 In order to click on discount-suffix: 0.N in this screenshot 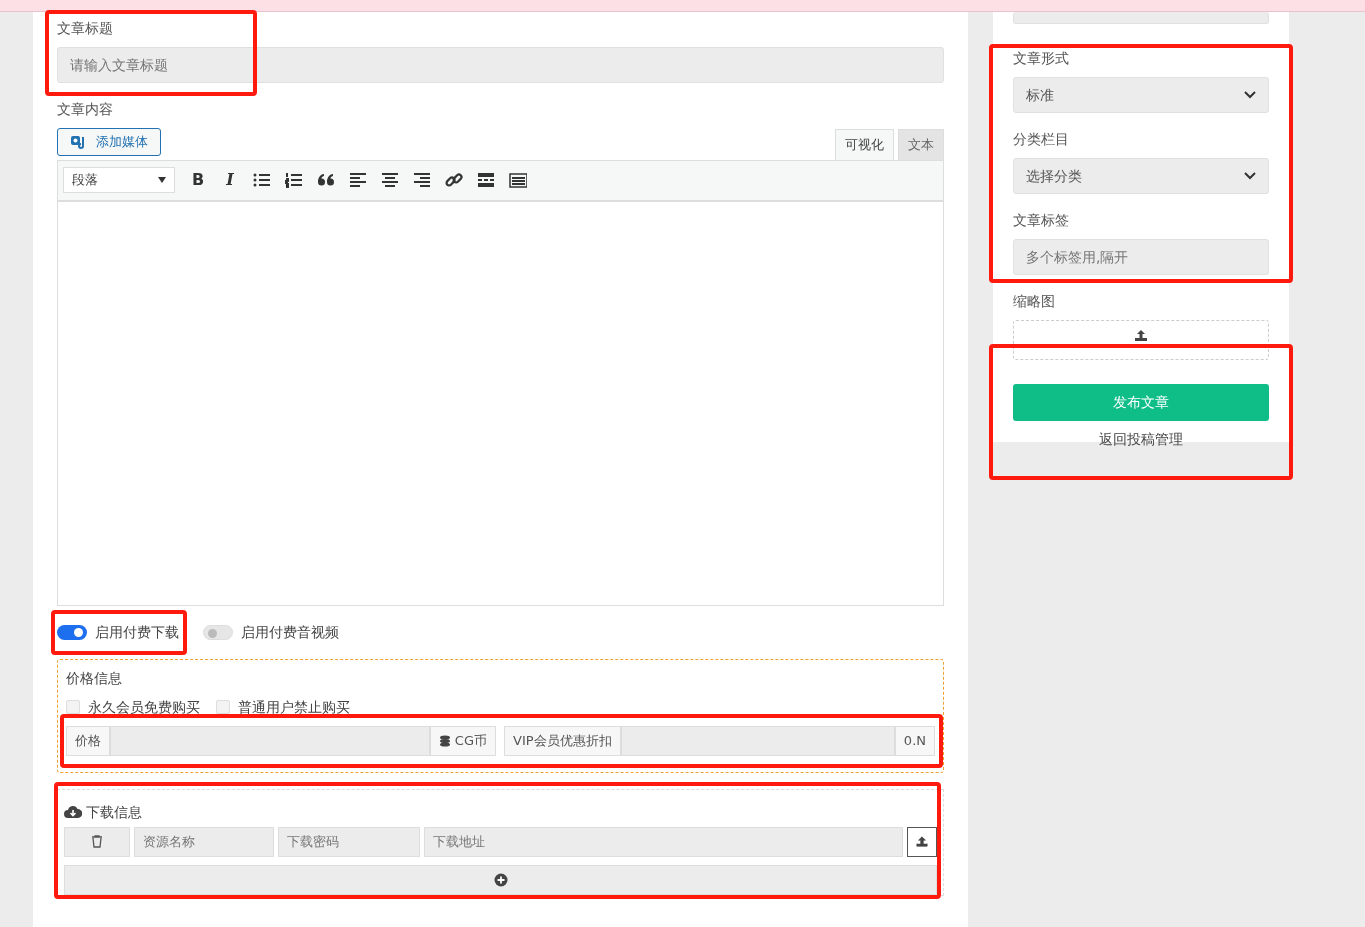, I will do `click(914, 740)`.